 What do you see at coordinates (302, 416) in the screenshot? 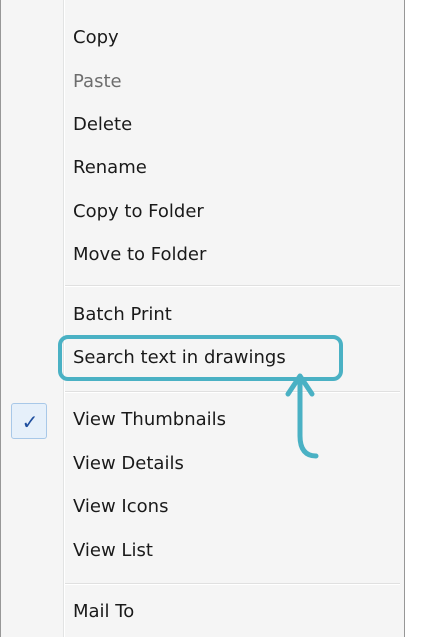
I see `curved-up-arrow-icon` at bounding box center [302, 416].